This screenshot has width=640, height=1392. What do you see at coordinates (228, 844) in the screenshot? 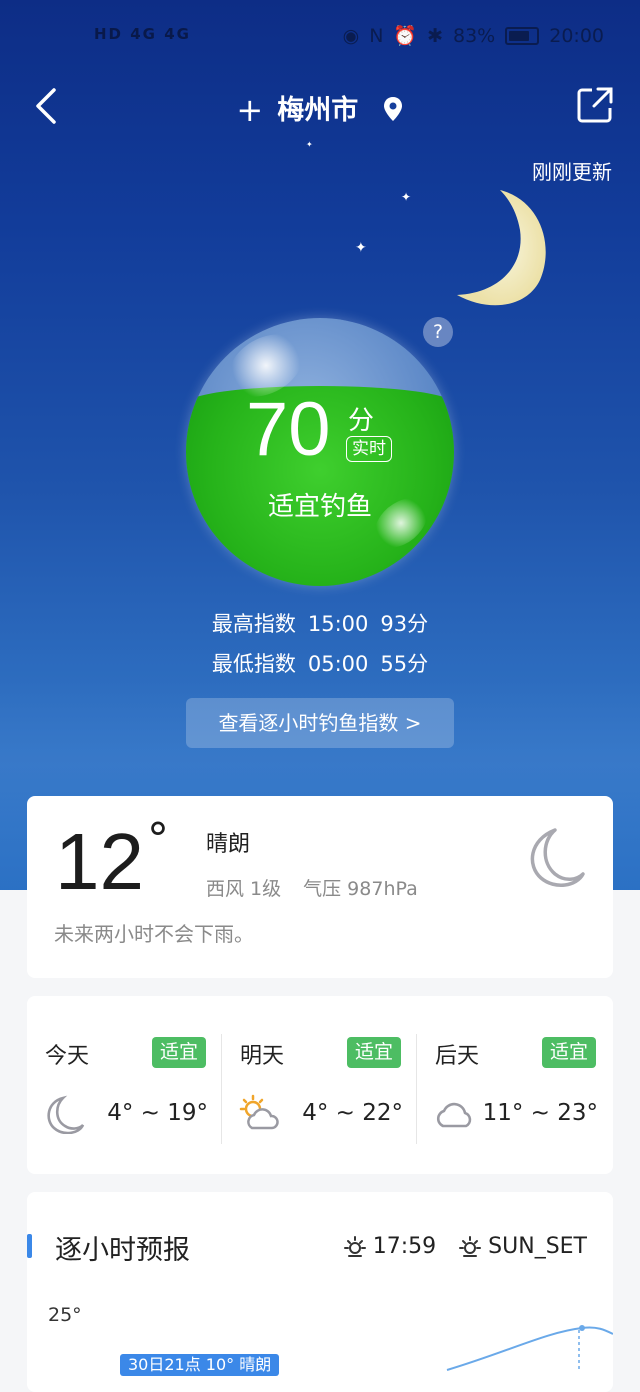
I see `weather-condition: 晴朗` at bounding box center [228, 844].